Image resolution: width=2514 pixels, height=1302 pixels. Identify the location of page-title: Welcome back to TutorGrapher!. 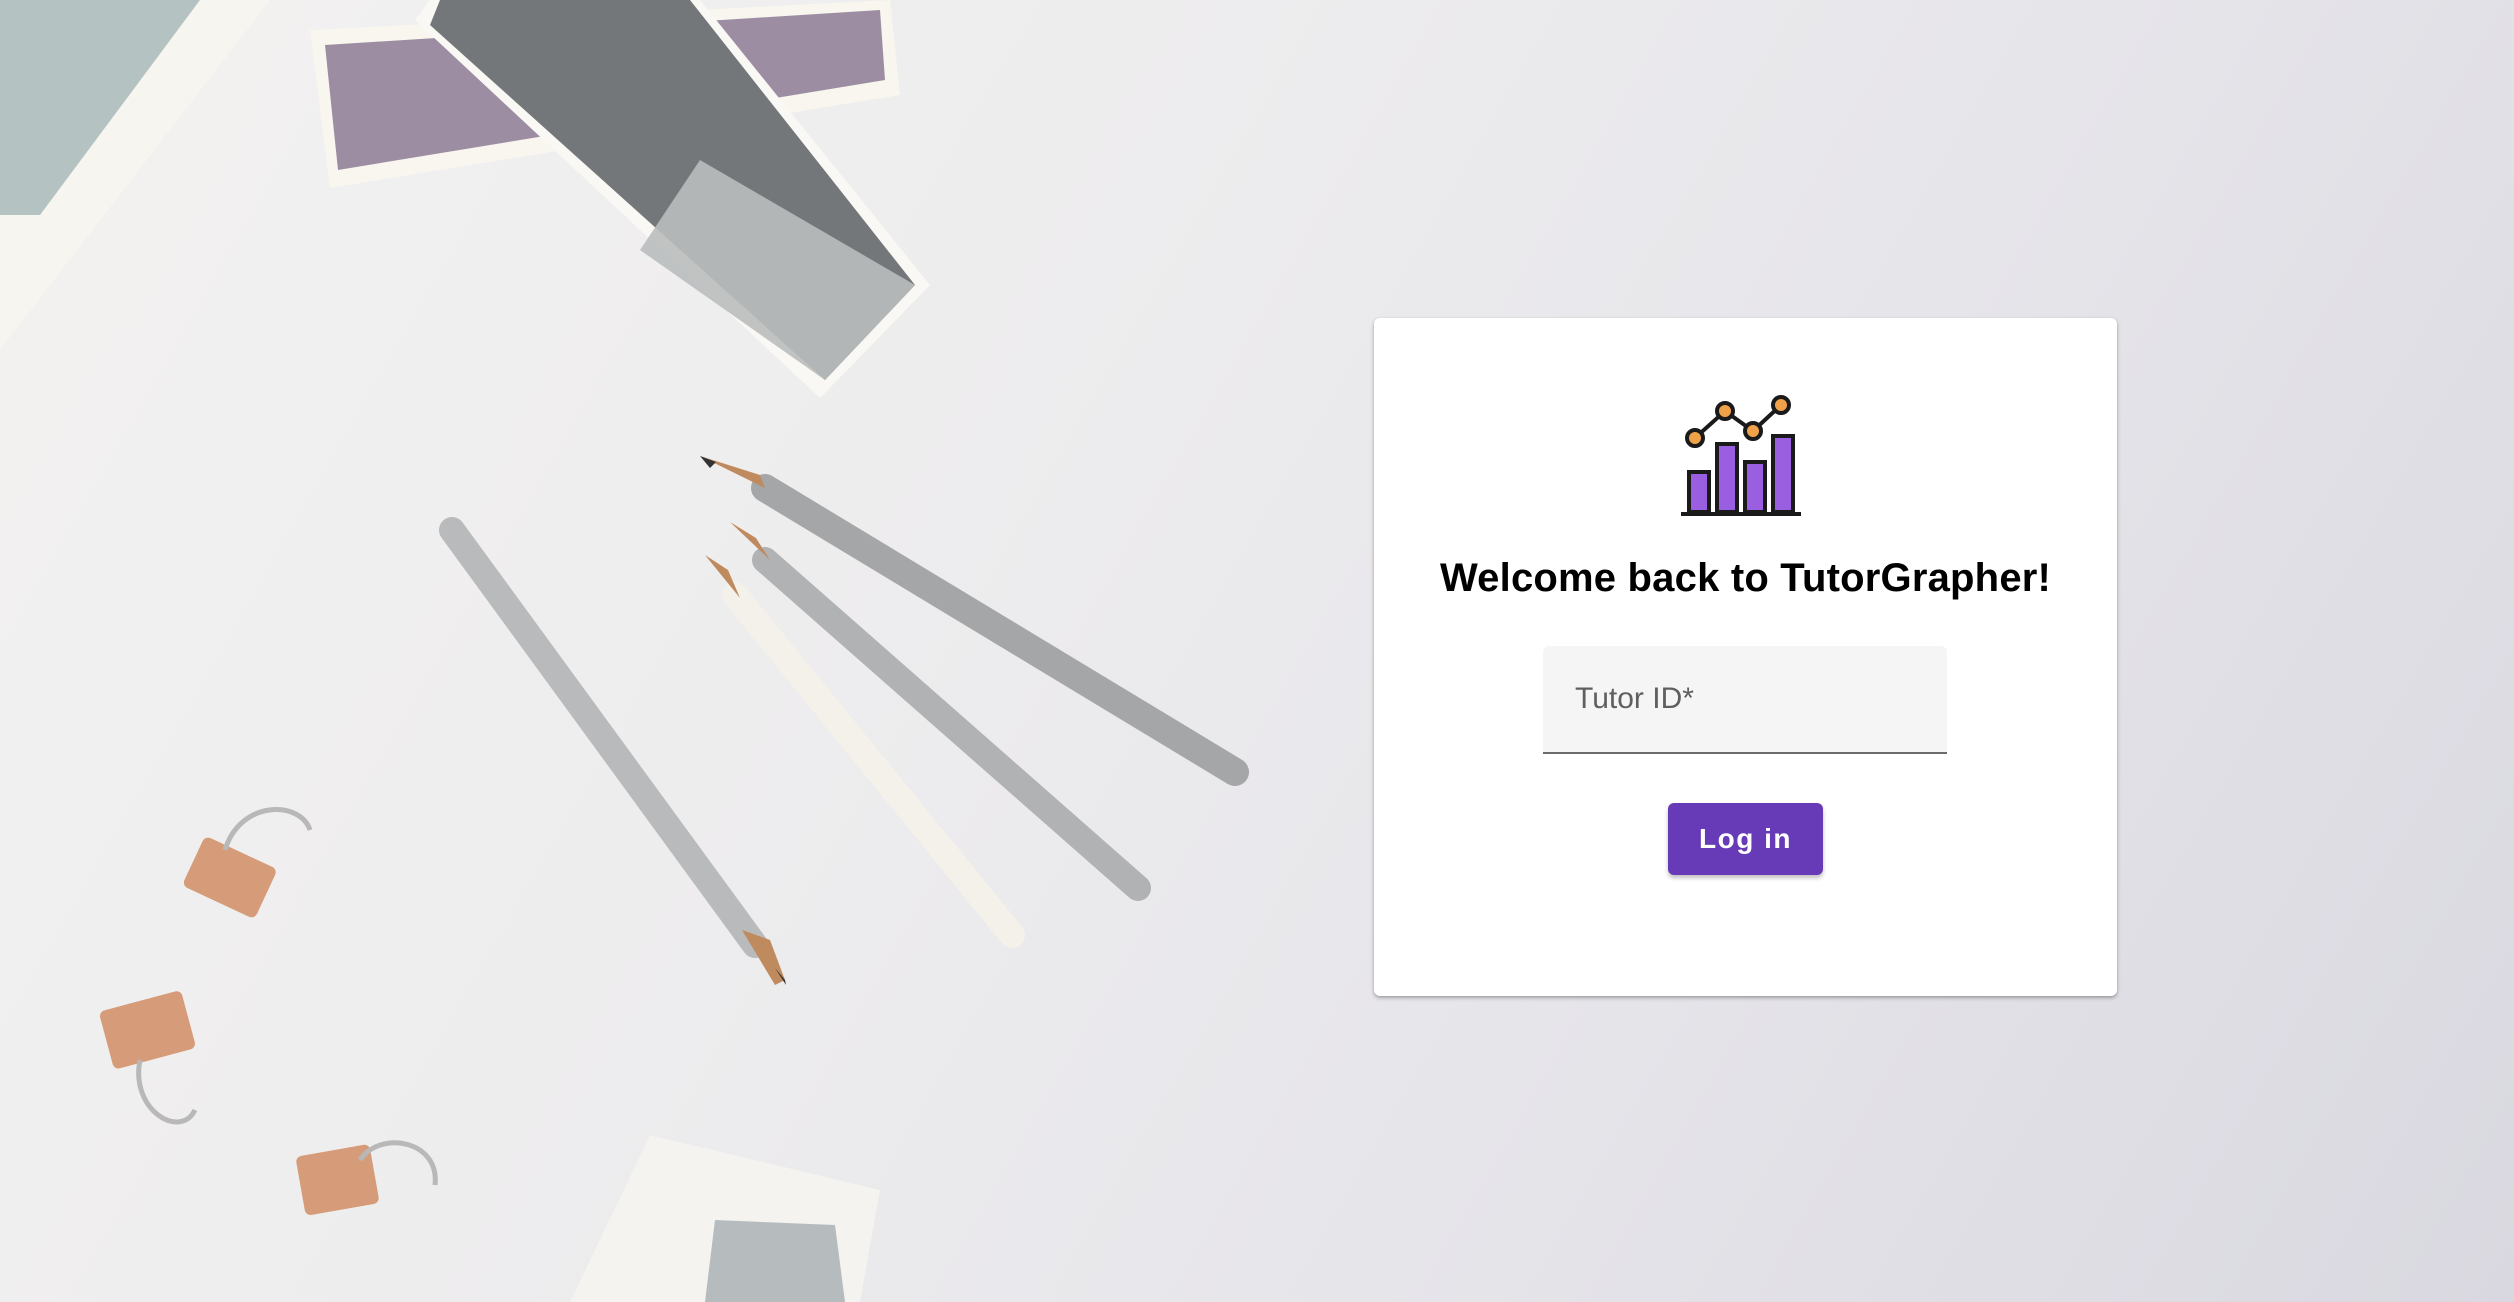
(1745, 578).